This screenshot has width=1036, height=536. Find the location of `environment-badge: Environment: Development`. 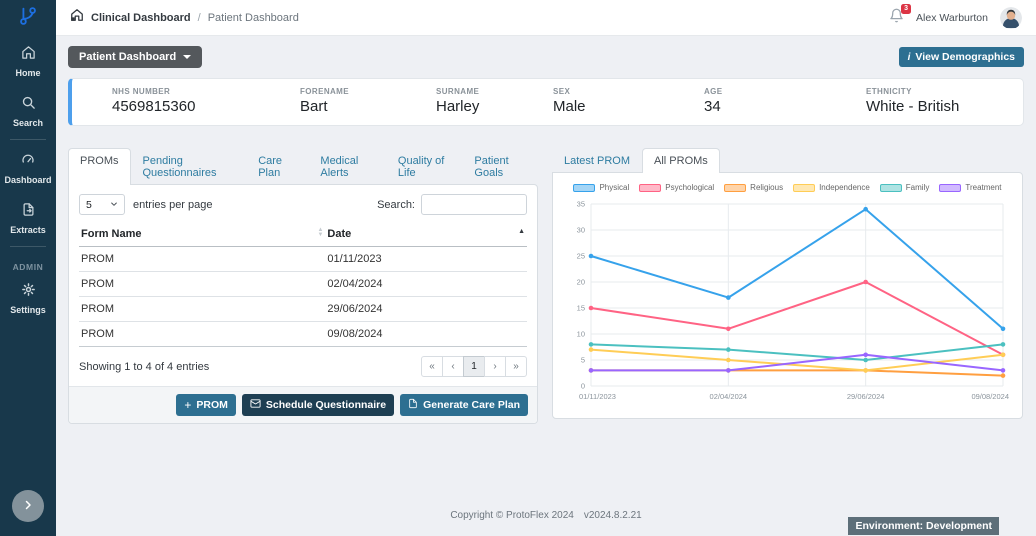

environment-badge: Environment: Development is located at coordinates (923, 526).